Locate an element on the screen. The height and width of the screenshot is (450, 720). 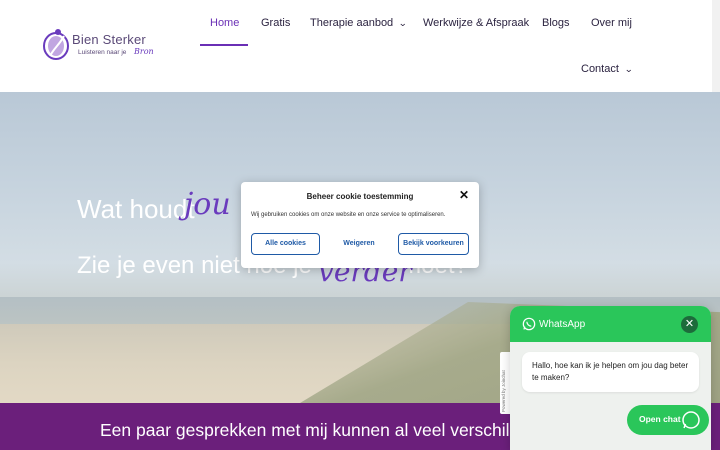
logo-tagline: Luisteren naar je is located at coordinates (102, 52).